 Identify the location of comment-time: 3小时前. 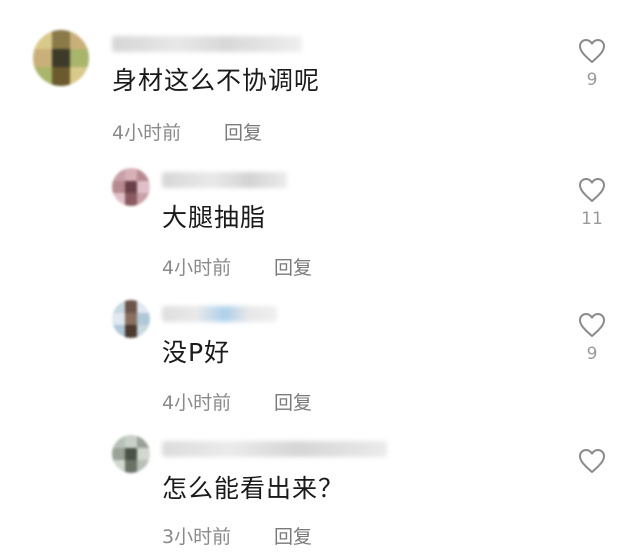
(197, 537).